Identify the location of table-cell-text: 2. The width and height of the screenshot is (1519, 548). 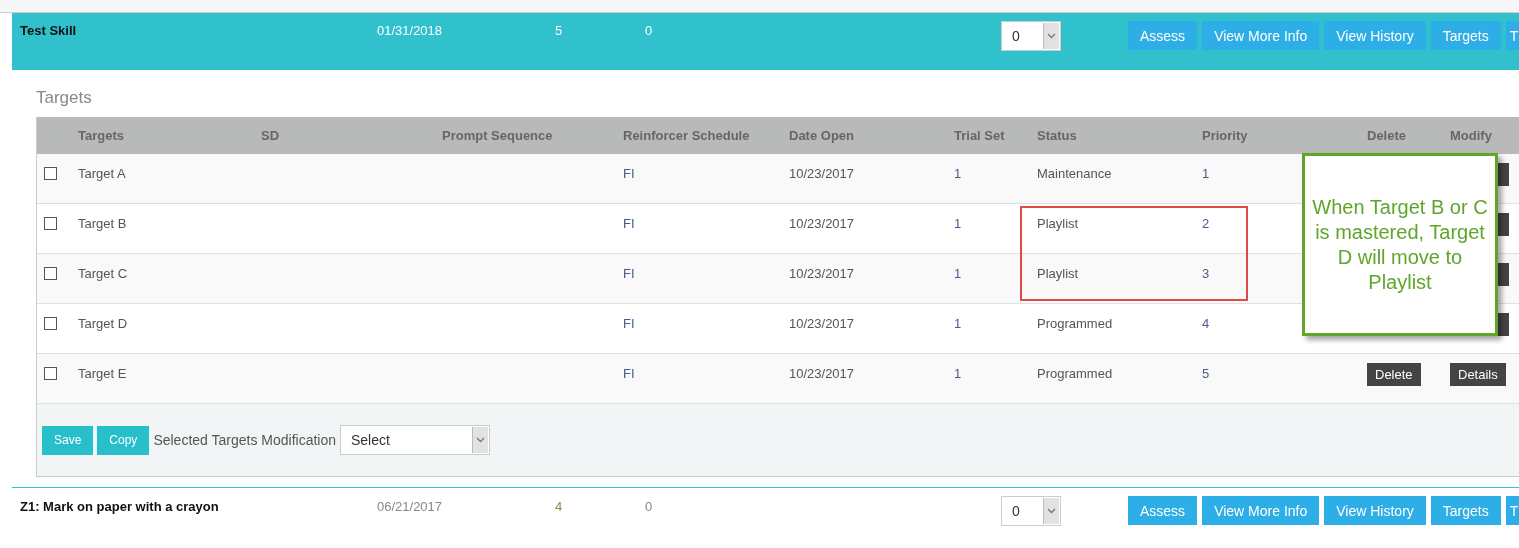
(1206, 223).